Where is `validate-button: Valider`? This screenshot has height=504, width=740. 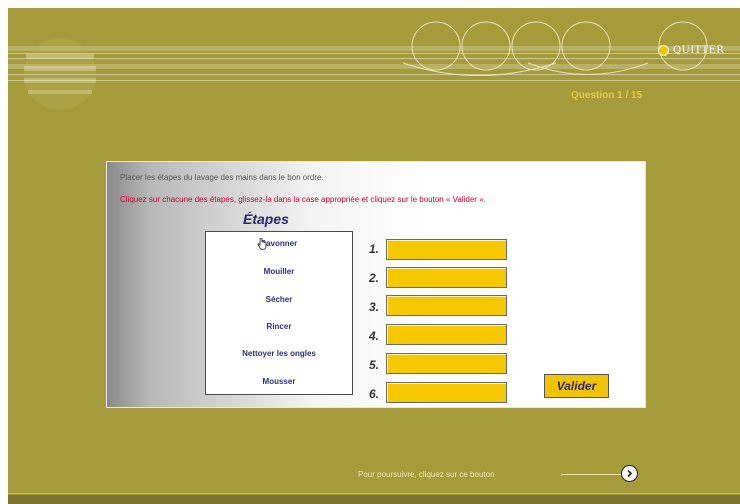
validate-button: Valider is located at coordinates (576, 386).